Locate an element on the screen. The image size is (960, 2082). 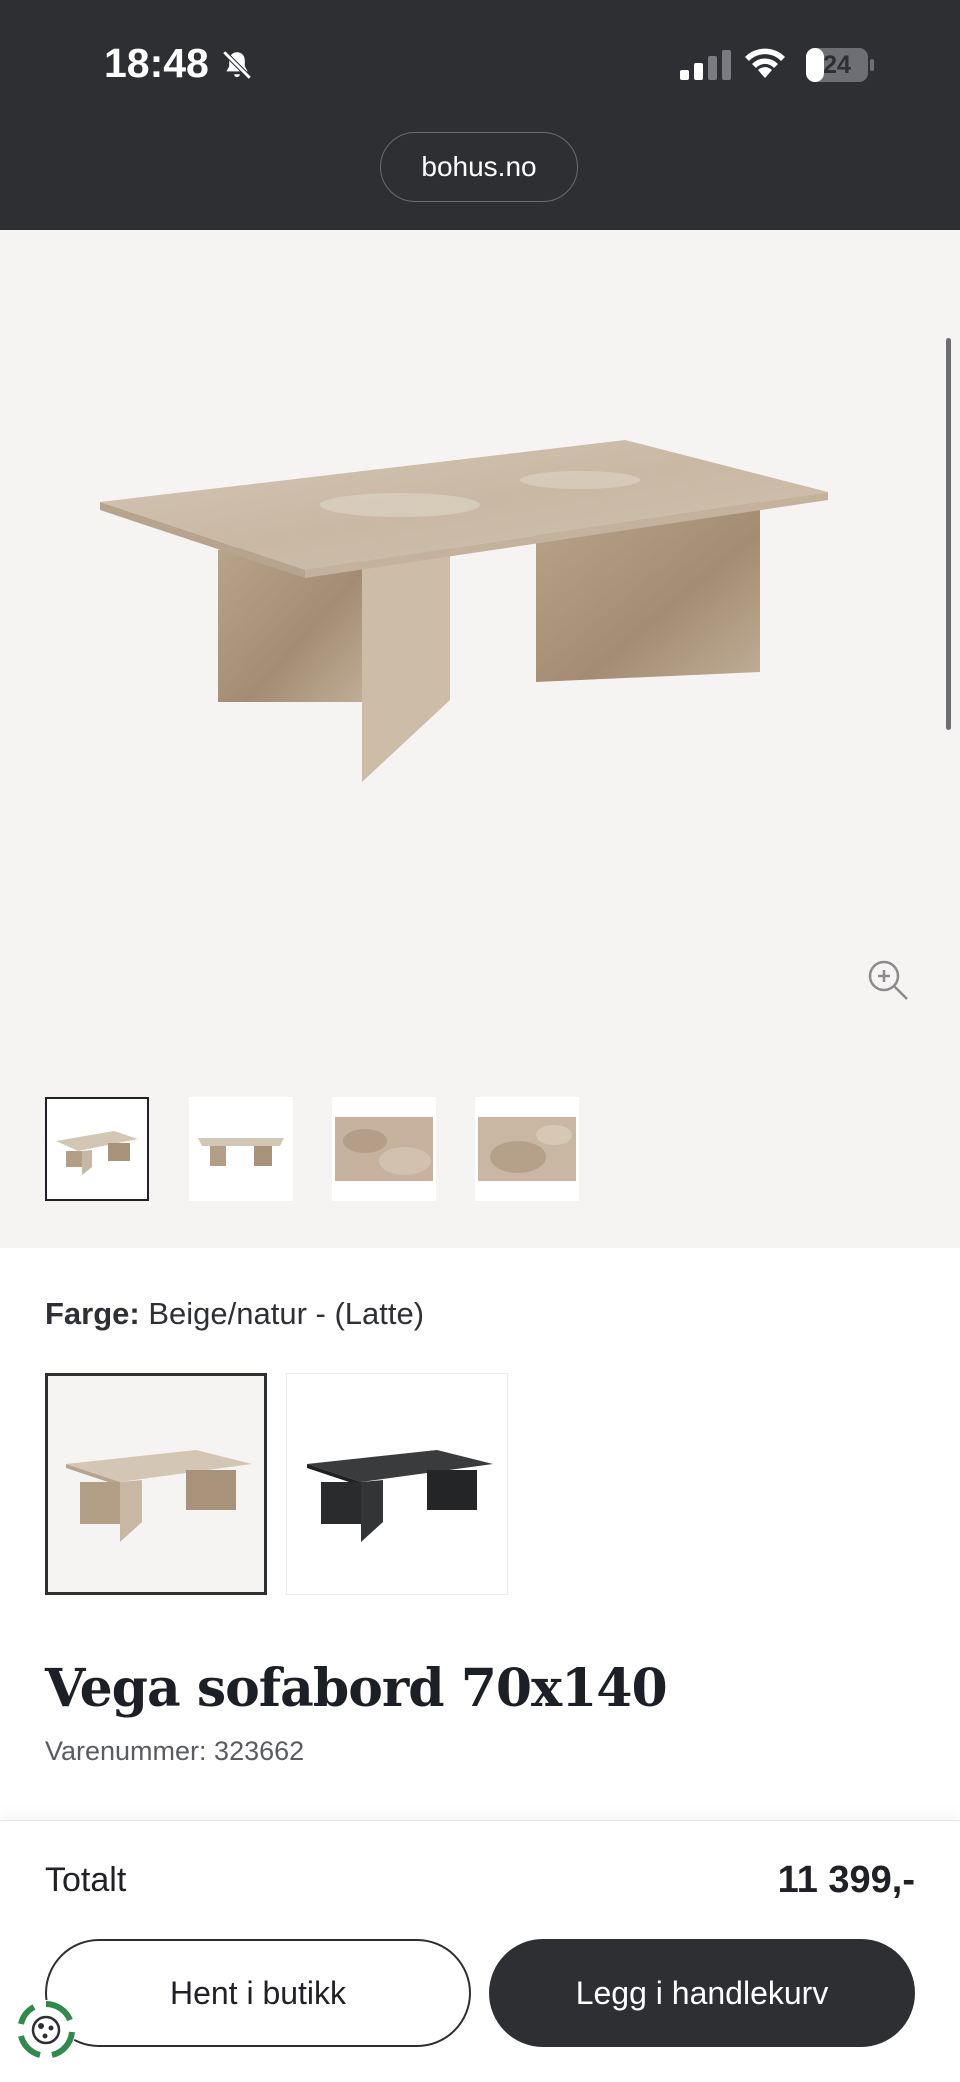
total-label: Totalt is located at coordinates (86, 1880).